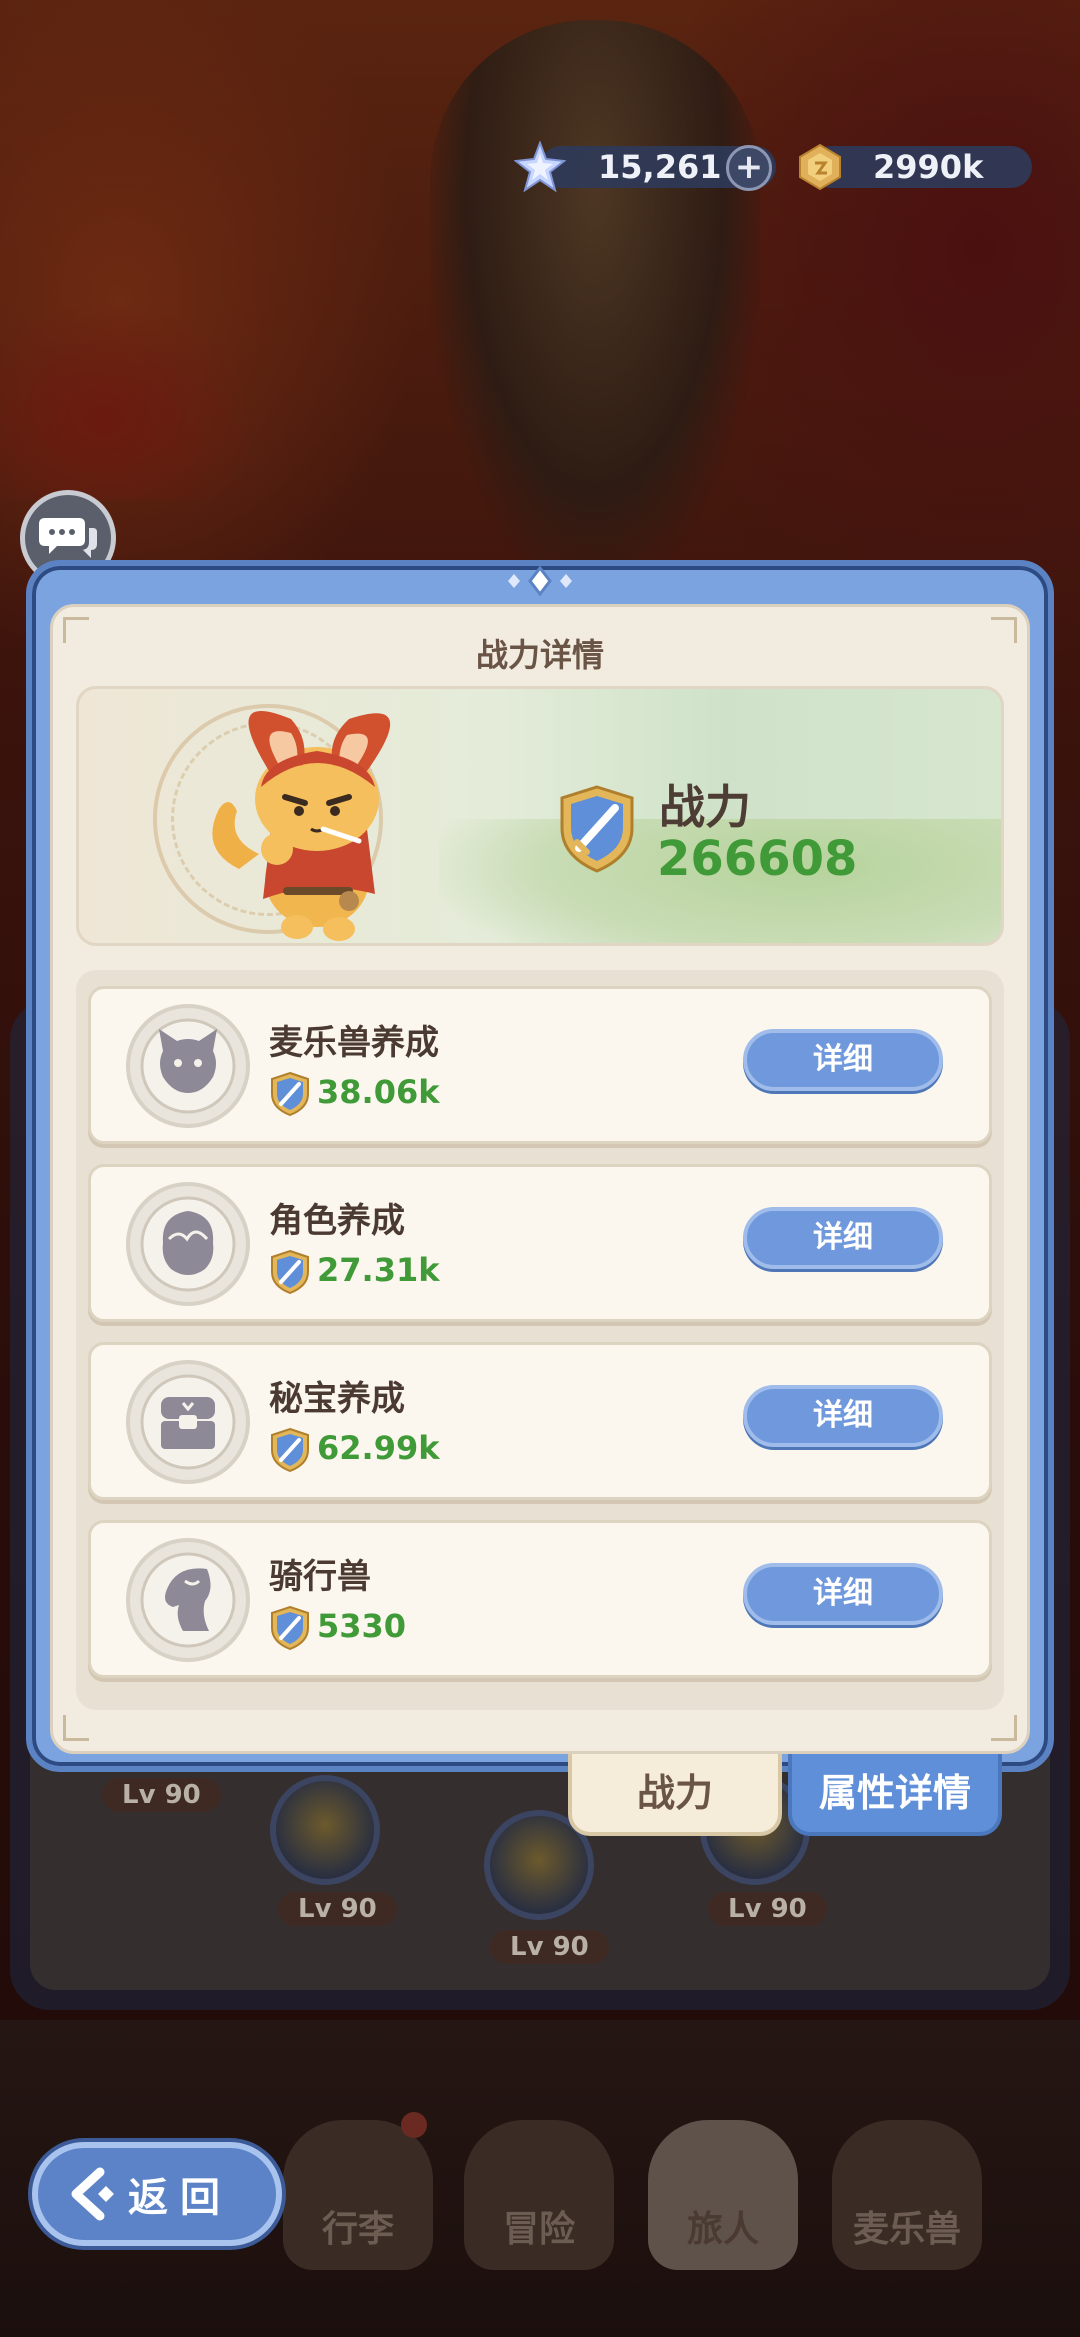 The height and width of the screenshot is (2337, 1080). Describe the element at coordinates (928, 167) in the screenshot. I see `gold-amount: 2990k` at that location.